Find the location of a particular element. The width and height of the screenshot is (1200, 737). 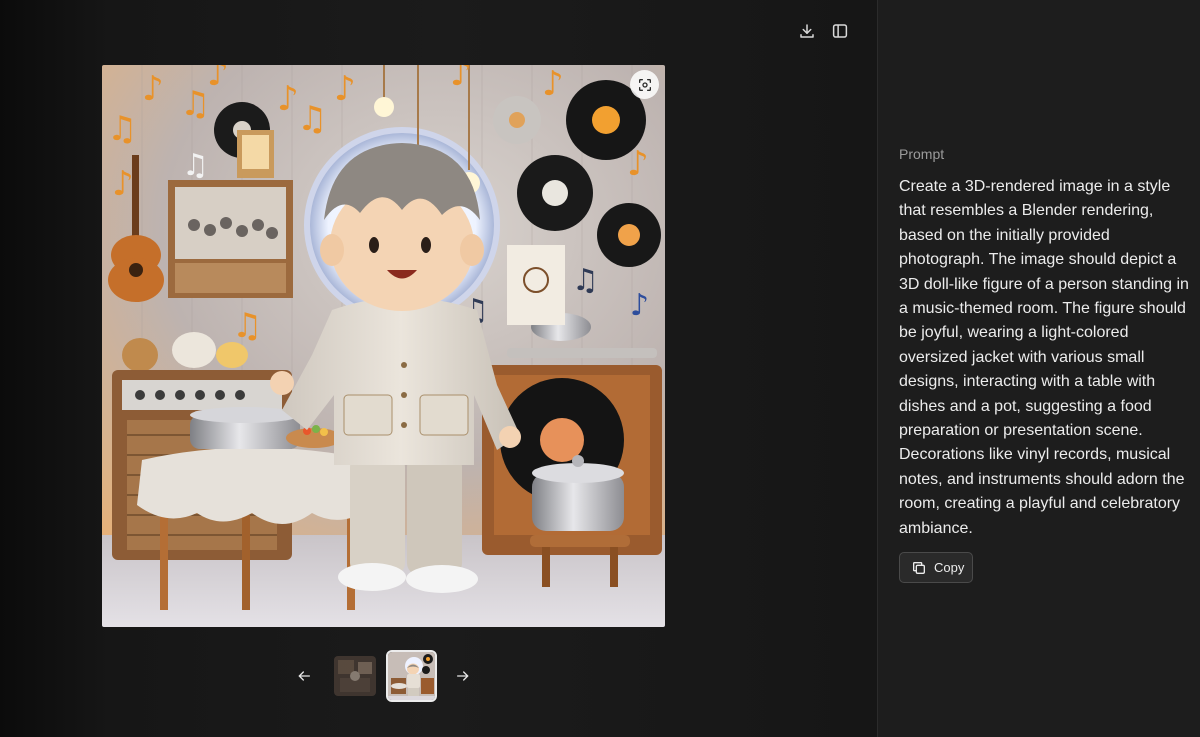

select-area-icon is located at coordinates (644, 84).